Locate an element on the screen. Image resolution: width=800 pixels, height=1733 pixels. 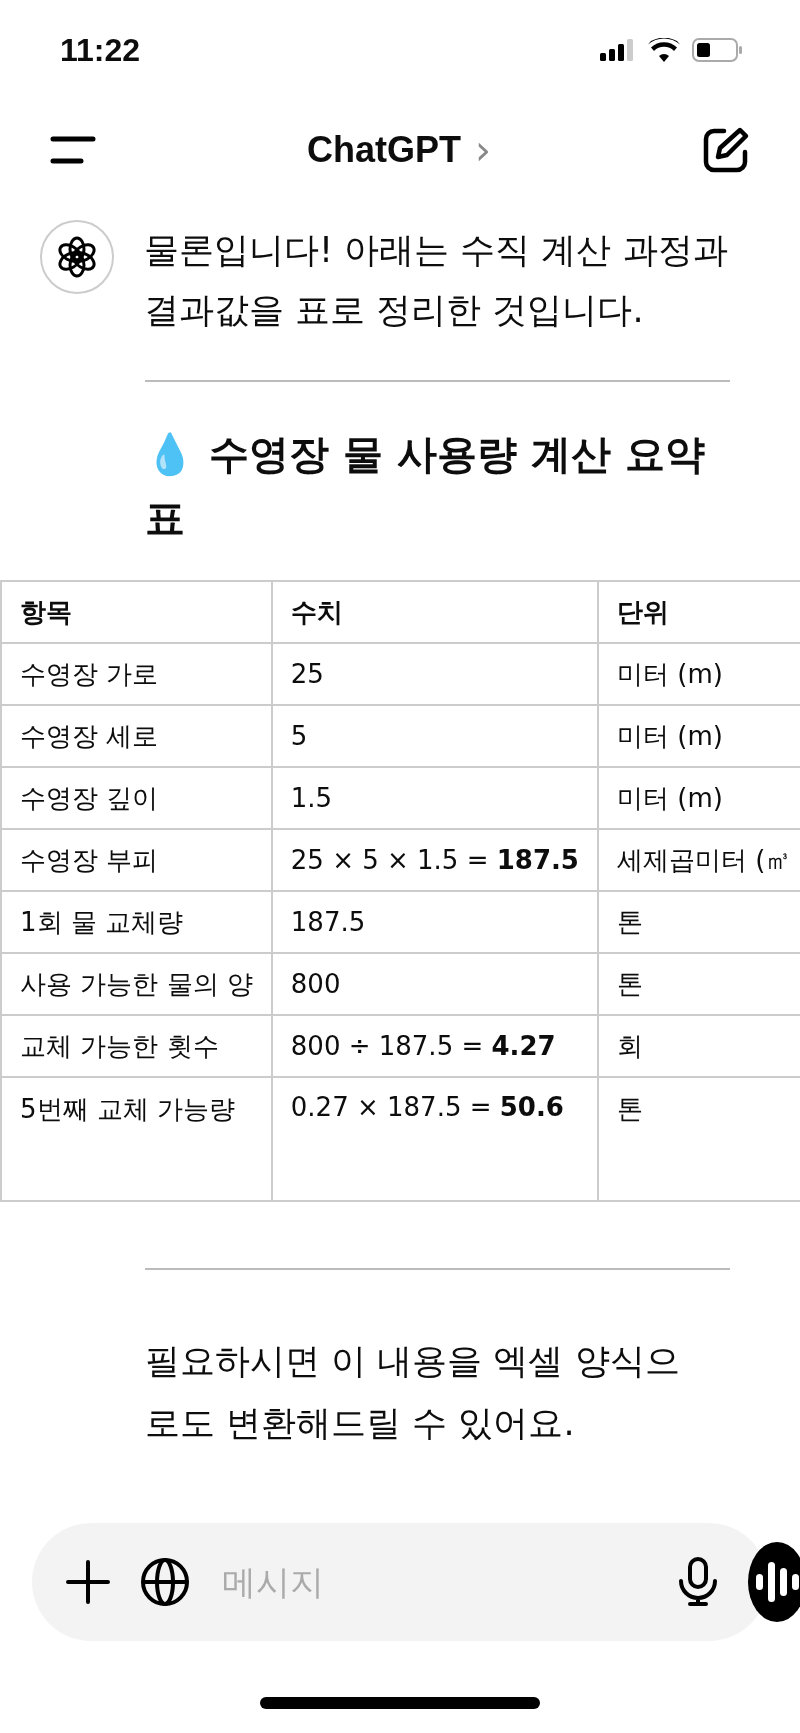
status-time: 11:22 is located at coordinates (100, 50).